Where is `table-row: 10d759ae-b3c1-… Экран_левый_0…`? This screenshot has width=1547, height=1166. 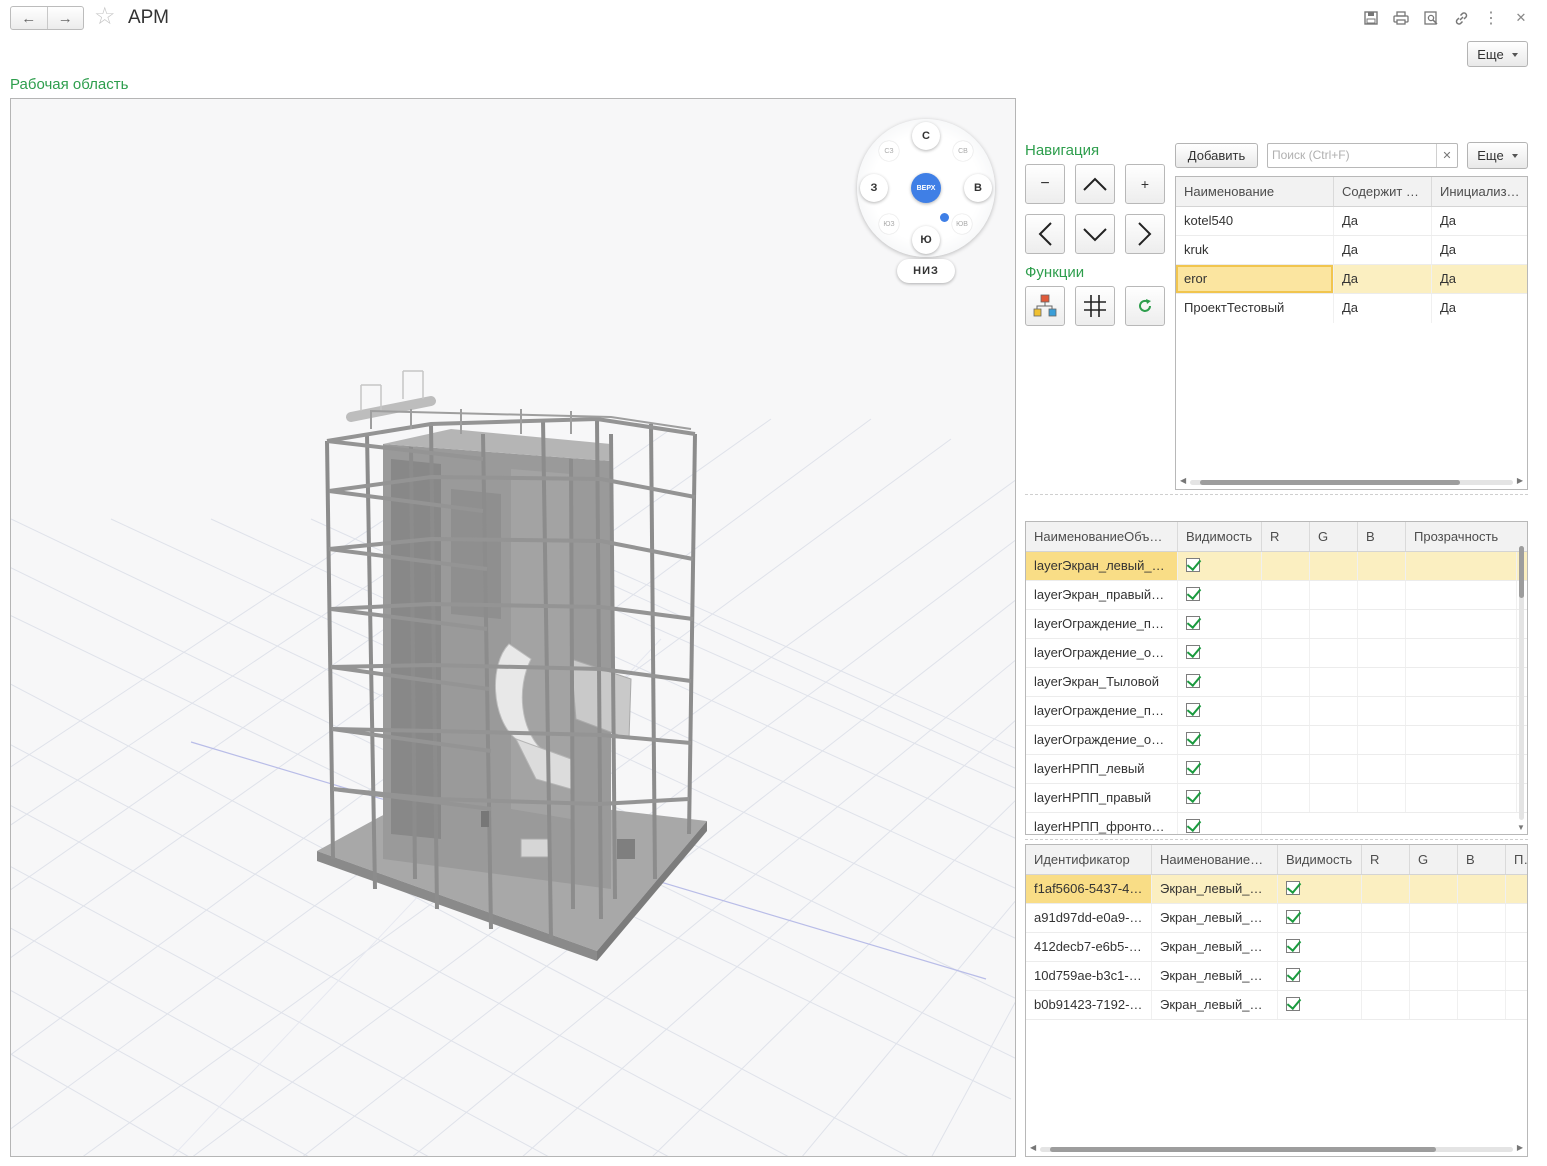 table-row: 10d759ae-b3c1-… Экран_левый_0… is located at coordinates (1276, 976).